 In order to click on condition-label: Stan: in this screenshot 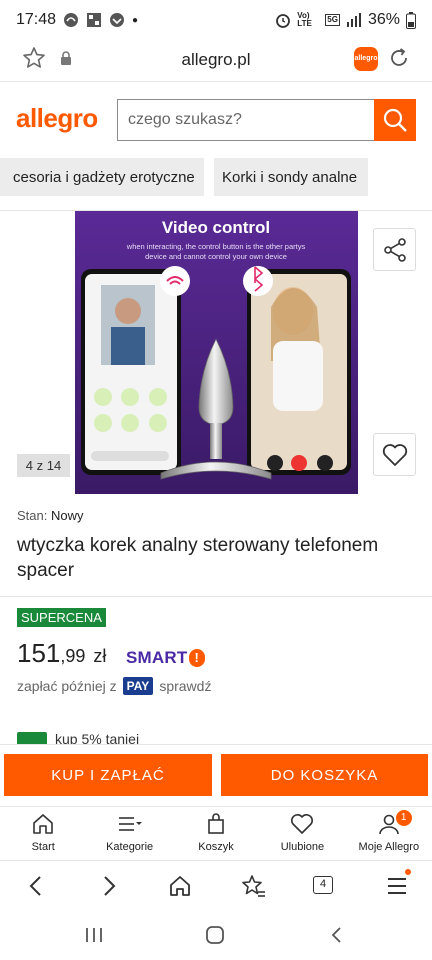, I will do `click(32, 515)`.